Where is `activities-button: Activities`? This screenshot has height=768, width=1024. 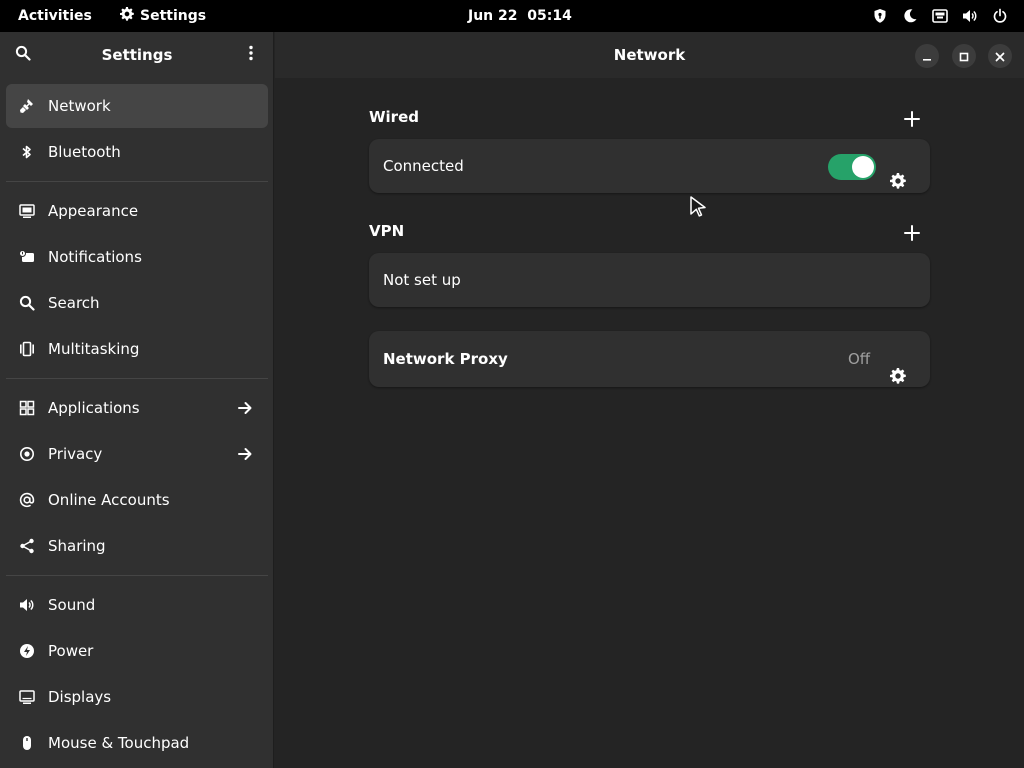 activities-button: Activities is located at coordinates (55, 16).